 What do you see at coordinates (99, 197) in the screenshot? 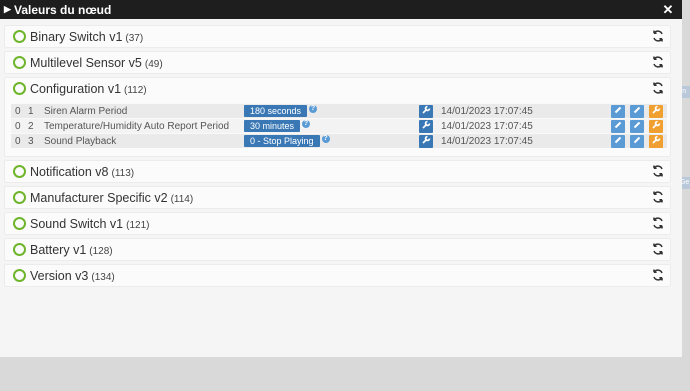
I see `panel-title: Manufacturer Specific v2` at bounding box center [99, 197].